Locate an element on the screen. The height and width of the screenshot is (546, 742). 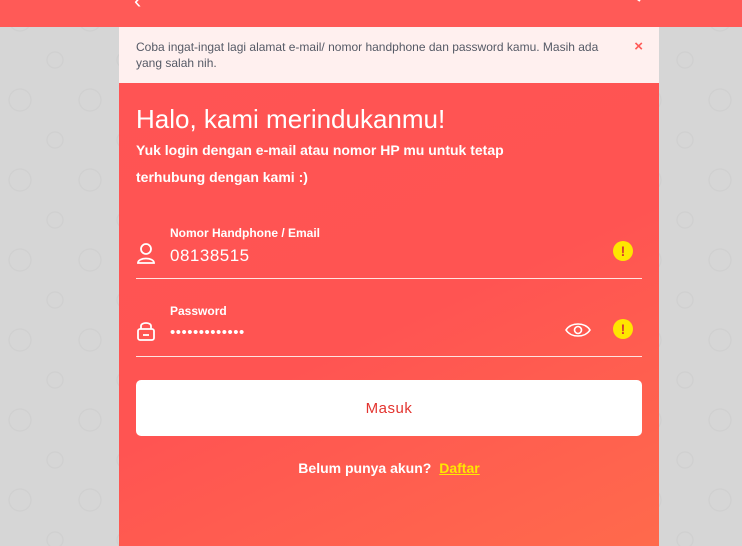
signup-prompt: Belum punya akun? Daftar is located at coordinates (389, 468).